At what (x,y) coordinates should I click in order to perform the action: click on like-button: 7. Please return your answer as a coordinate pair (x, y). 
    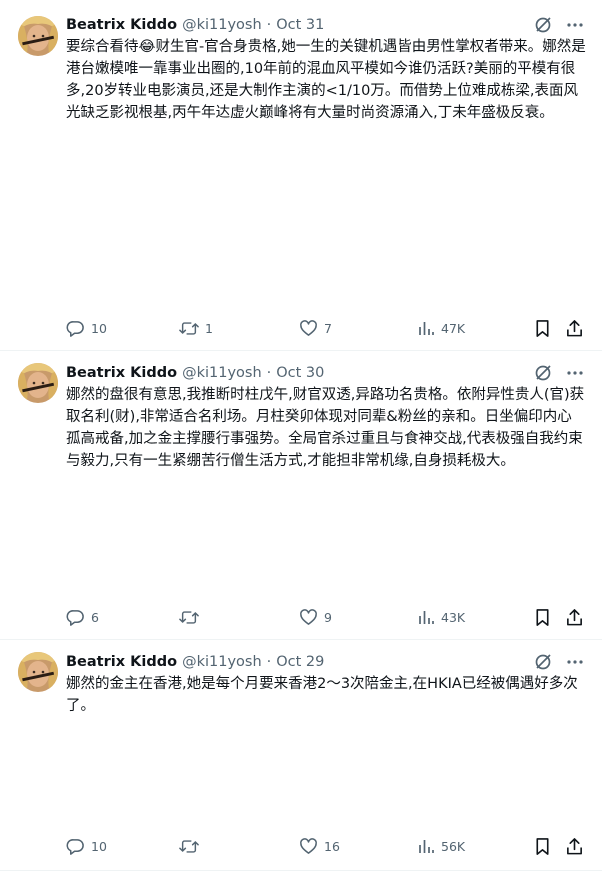
    Looking at the image, I should click on (315, 328).